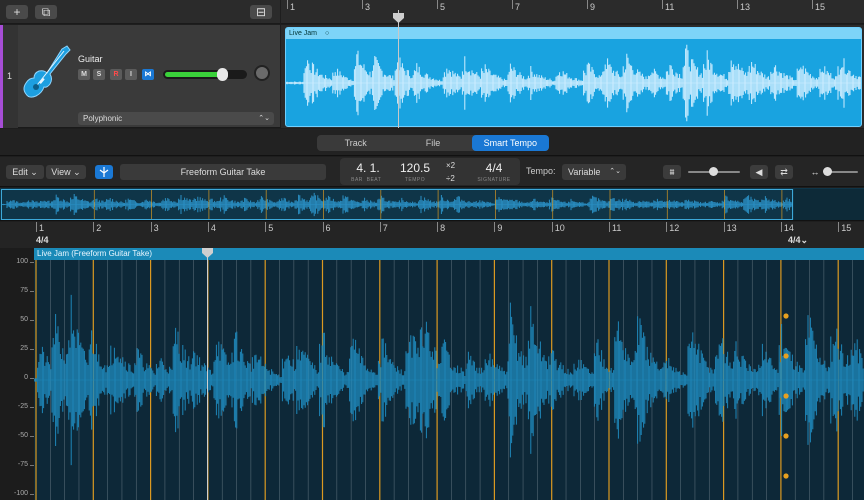  Describe the element at coordinates (90, 59) in the screenshot. I see `track-name: Guitar` at that location.